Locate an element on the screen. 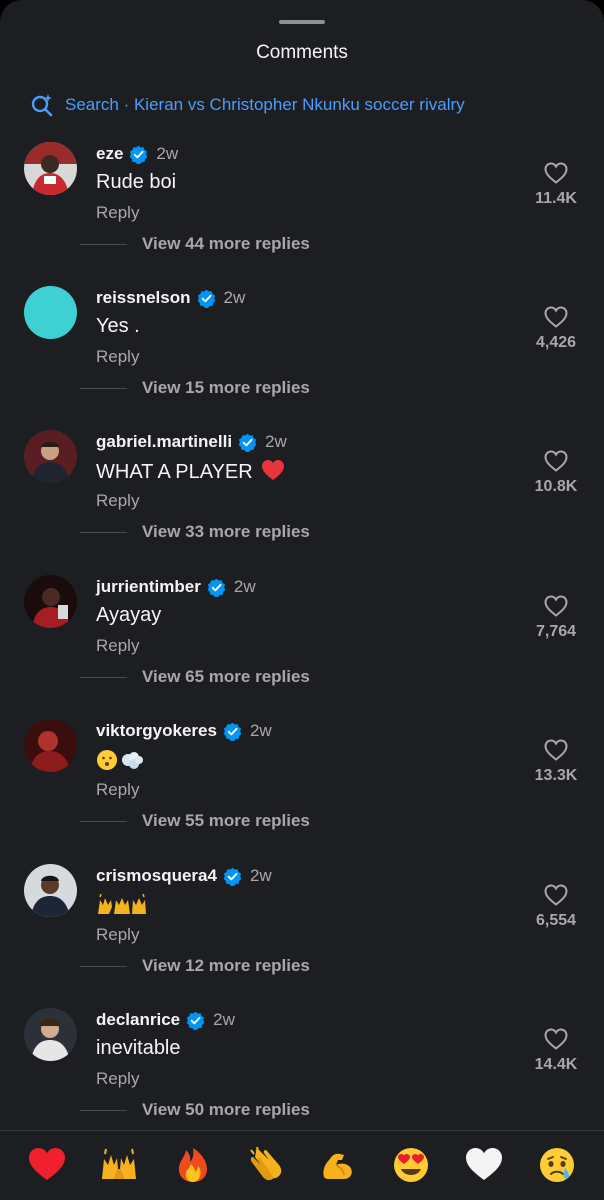 This screenshot has width=604, height=1200. red-heart-emoji is located at coordinates (47, 1165).